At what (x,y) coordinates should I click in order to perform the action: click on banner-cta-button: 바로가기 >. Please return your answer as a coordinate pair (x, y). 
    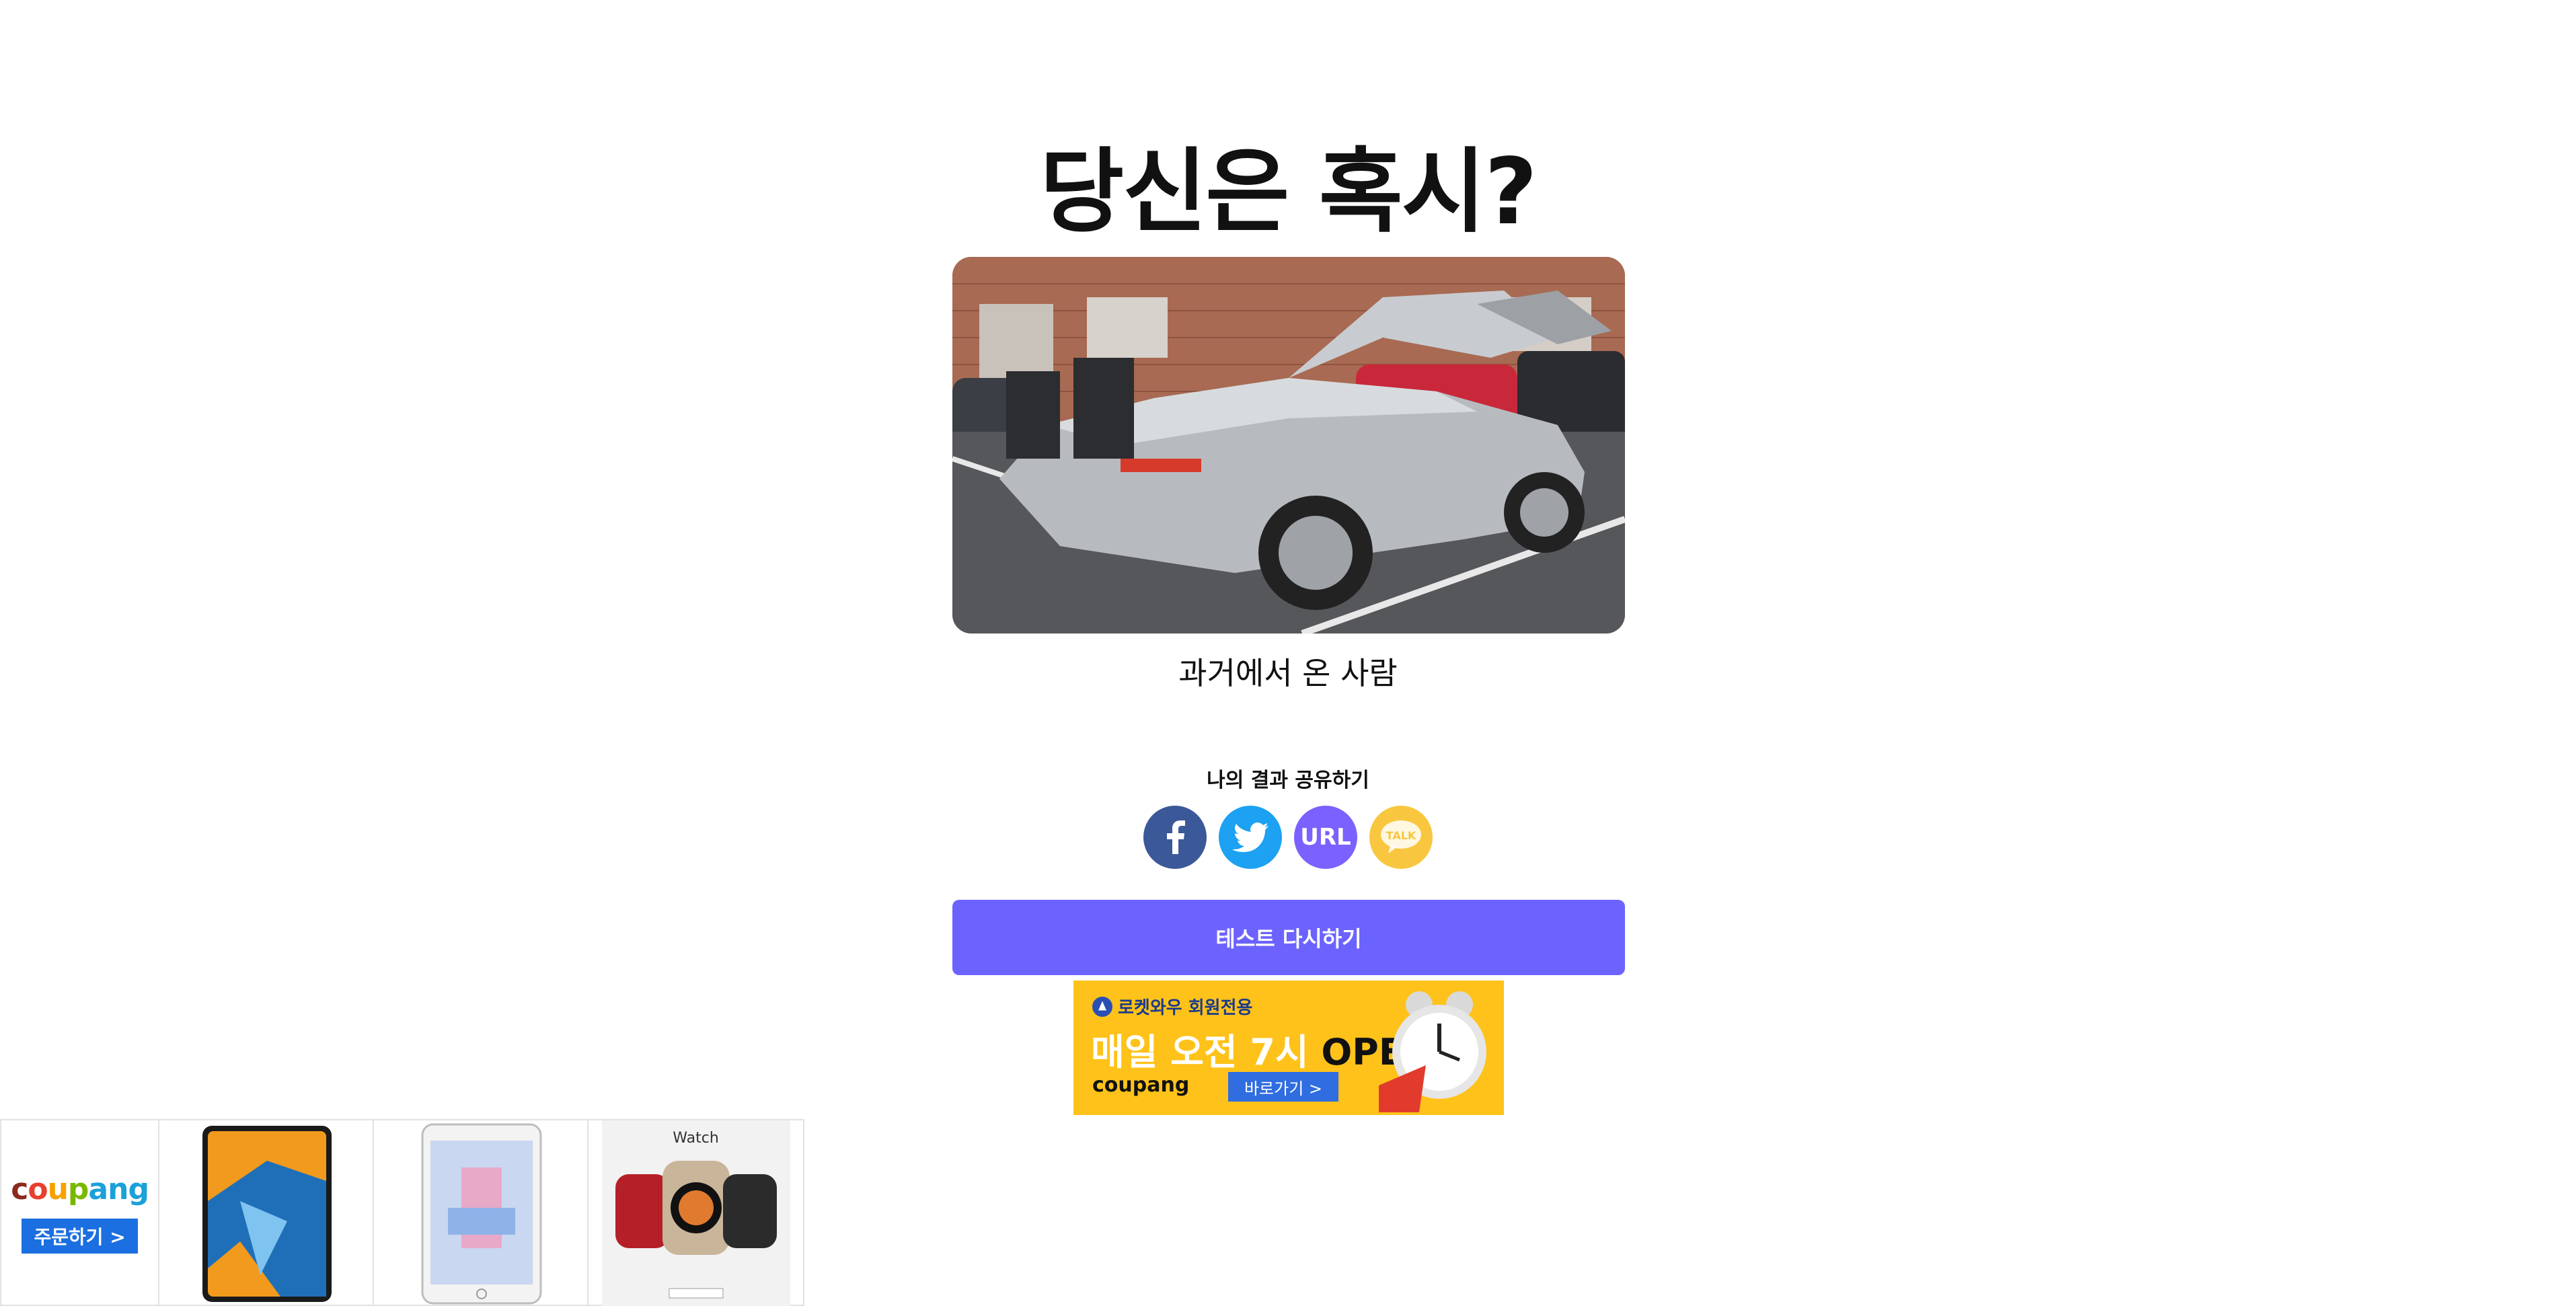
    Looking at the image, I should click on (1283, 1087).